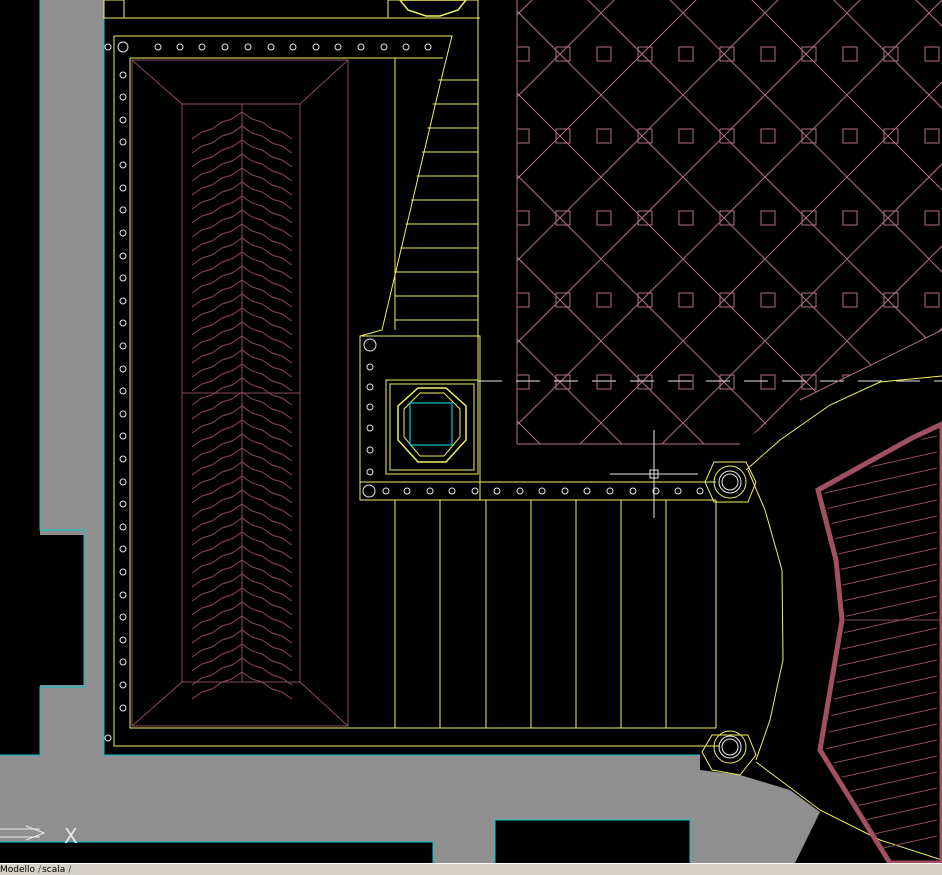 The width and height of the screenshot is (942, 875). What do you see at coordinates (18, 870) in the screenshot?
I see `tab-model: Modello` at bounding box center [18, 870].